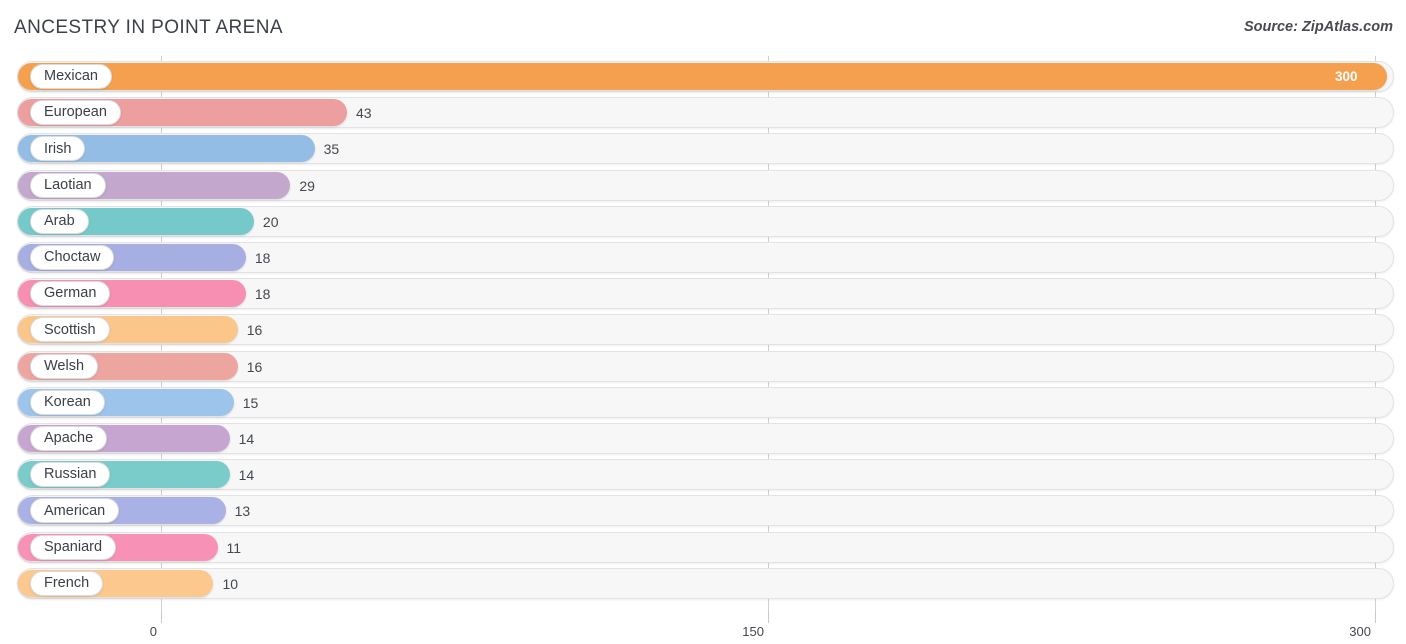 Image resolution: width=1406 pixels, height=644 pixels. I want to click on bar-label-pill: Apache, so click(69, 438).